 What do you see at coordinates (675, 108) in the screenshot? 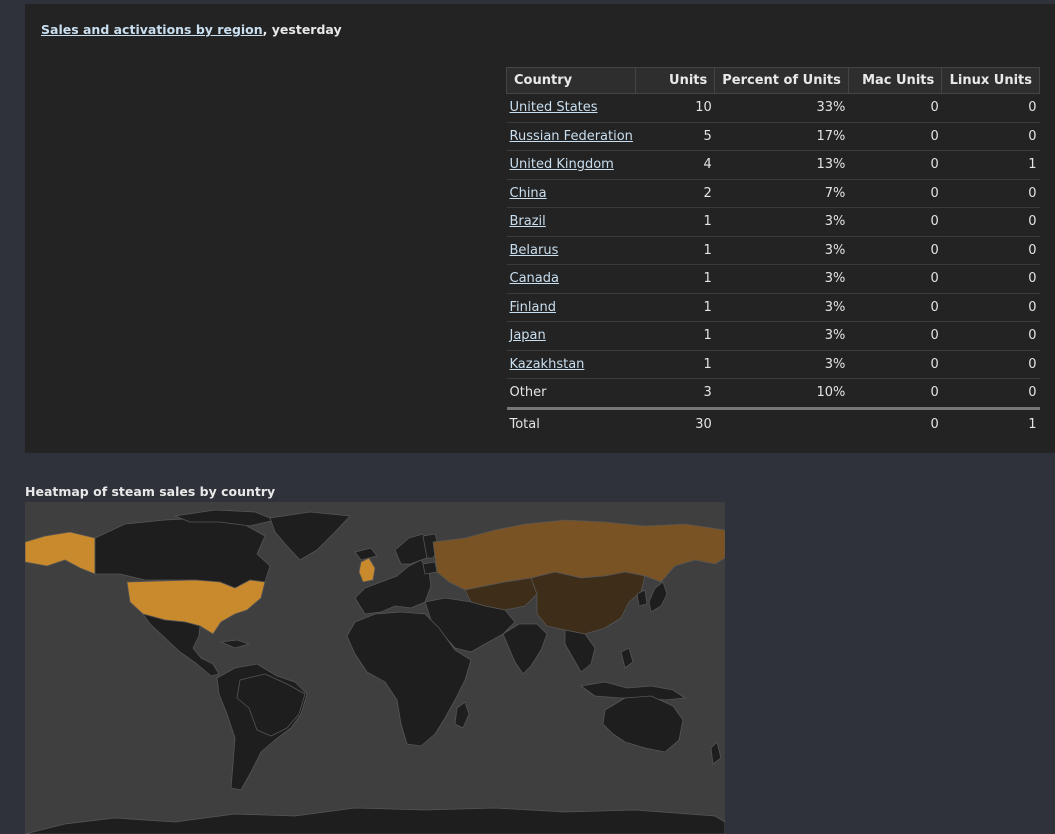
I see `cell-units: 10` at bounding box center [675, 108].